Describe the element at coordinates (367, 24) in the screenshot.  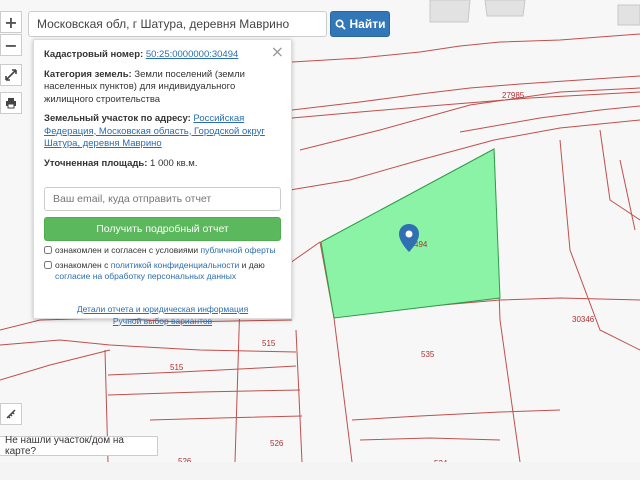
I see `search-button-label: Найти` at that location.